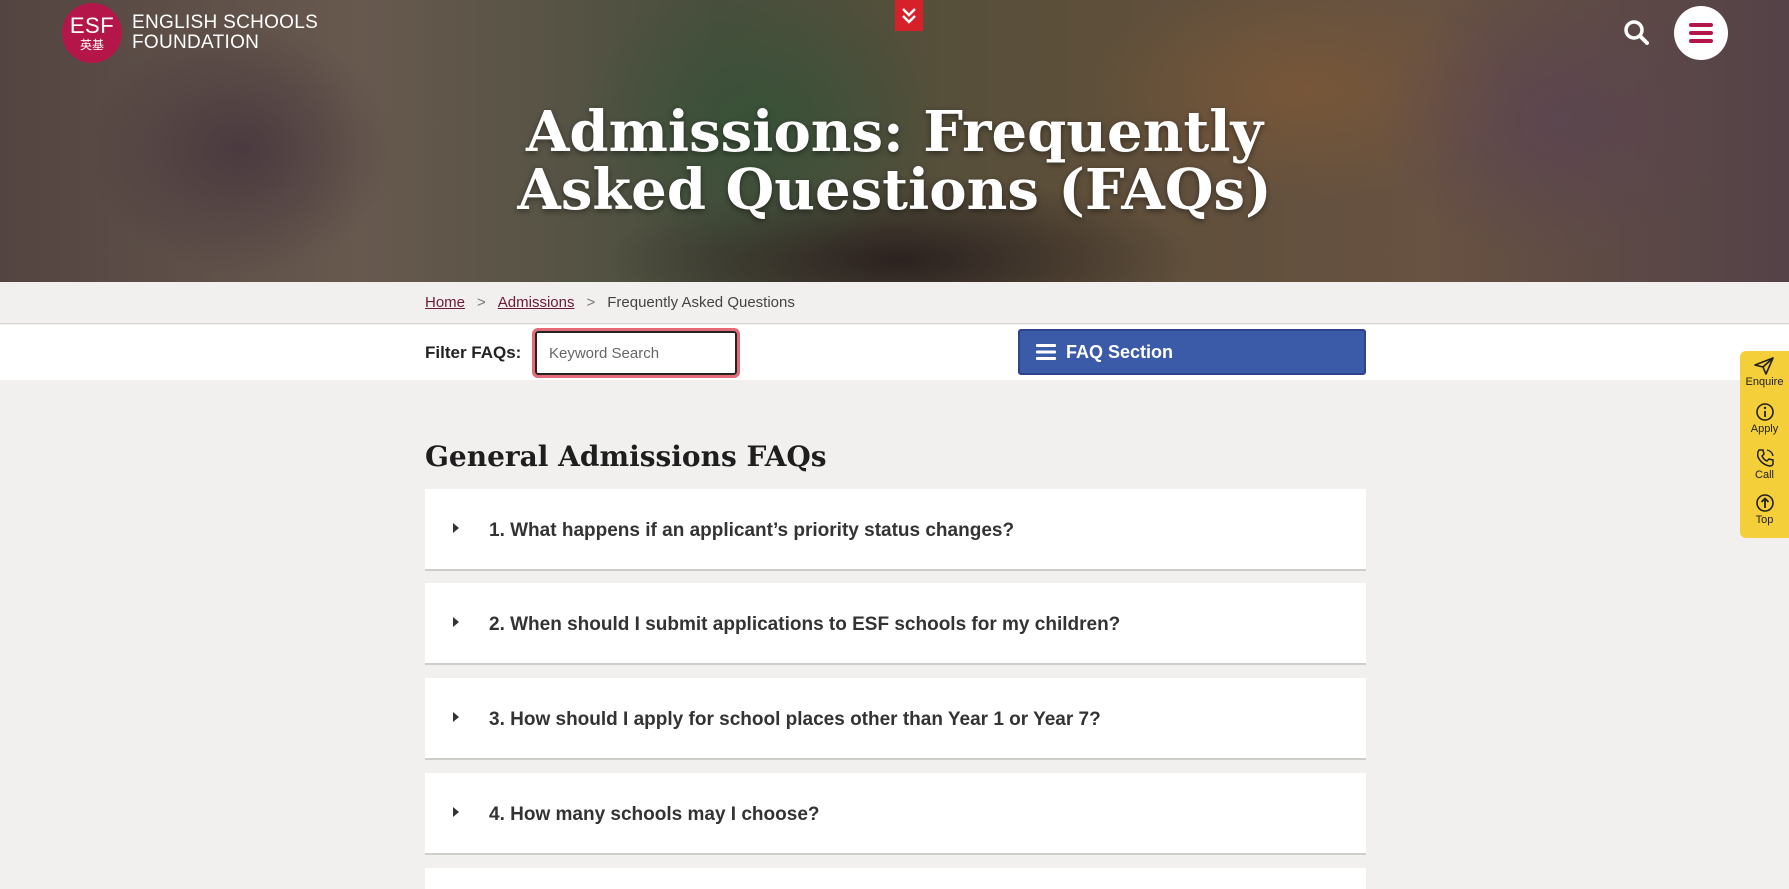 The height and width of the screenshot is (889, 1789). I want to click on logo-text-line2: FOUNDATION, so click(196, 42).